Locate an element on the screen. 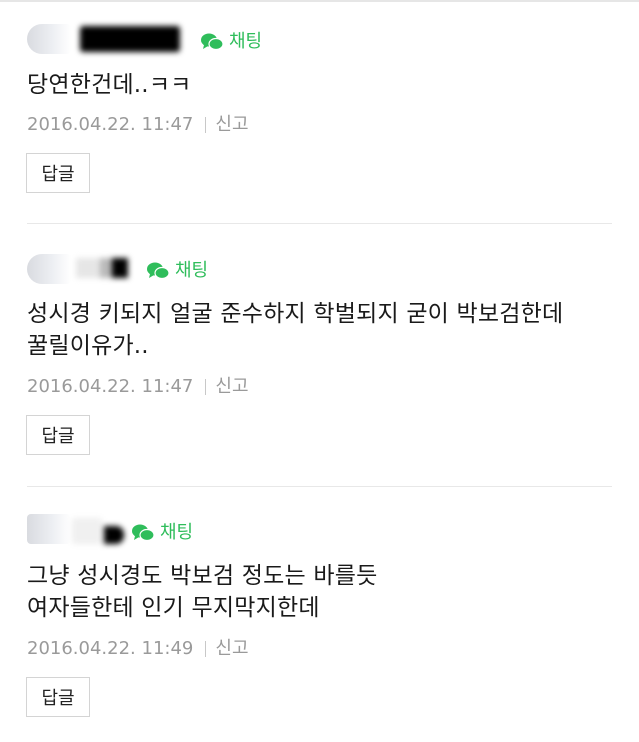 This screenshot has height=742, width=639. comment-text-line: 꿀릴이유가.. is located at coordinates (88, 346).